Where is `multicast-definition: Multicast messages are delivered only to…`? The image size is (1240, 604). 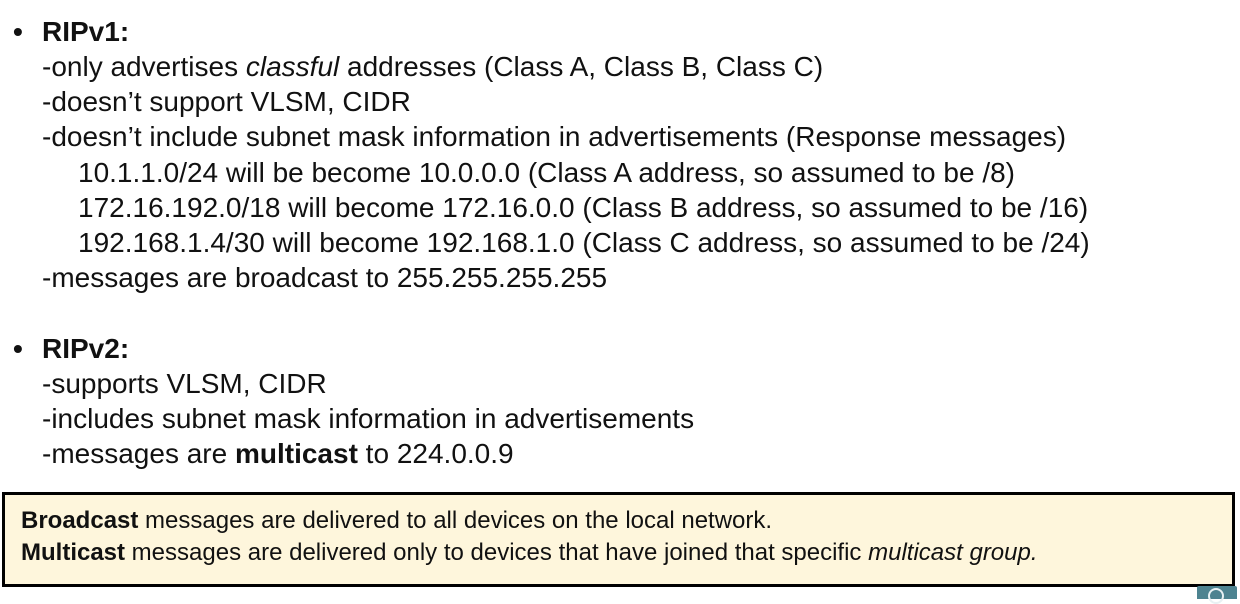
multicast-definition: Multicast messages are delivered only to… is located at coordinates (529, 553).